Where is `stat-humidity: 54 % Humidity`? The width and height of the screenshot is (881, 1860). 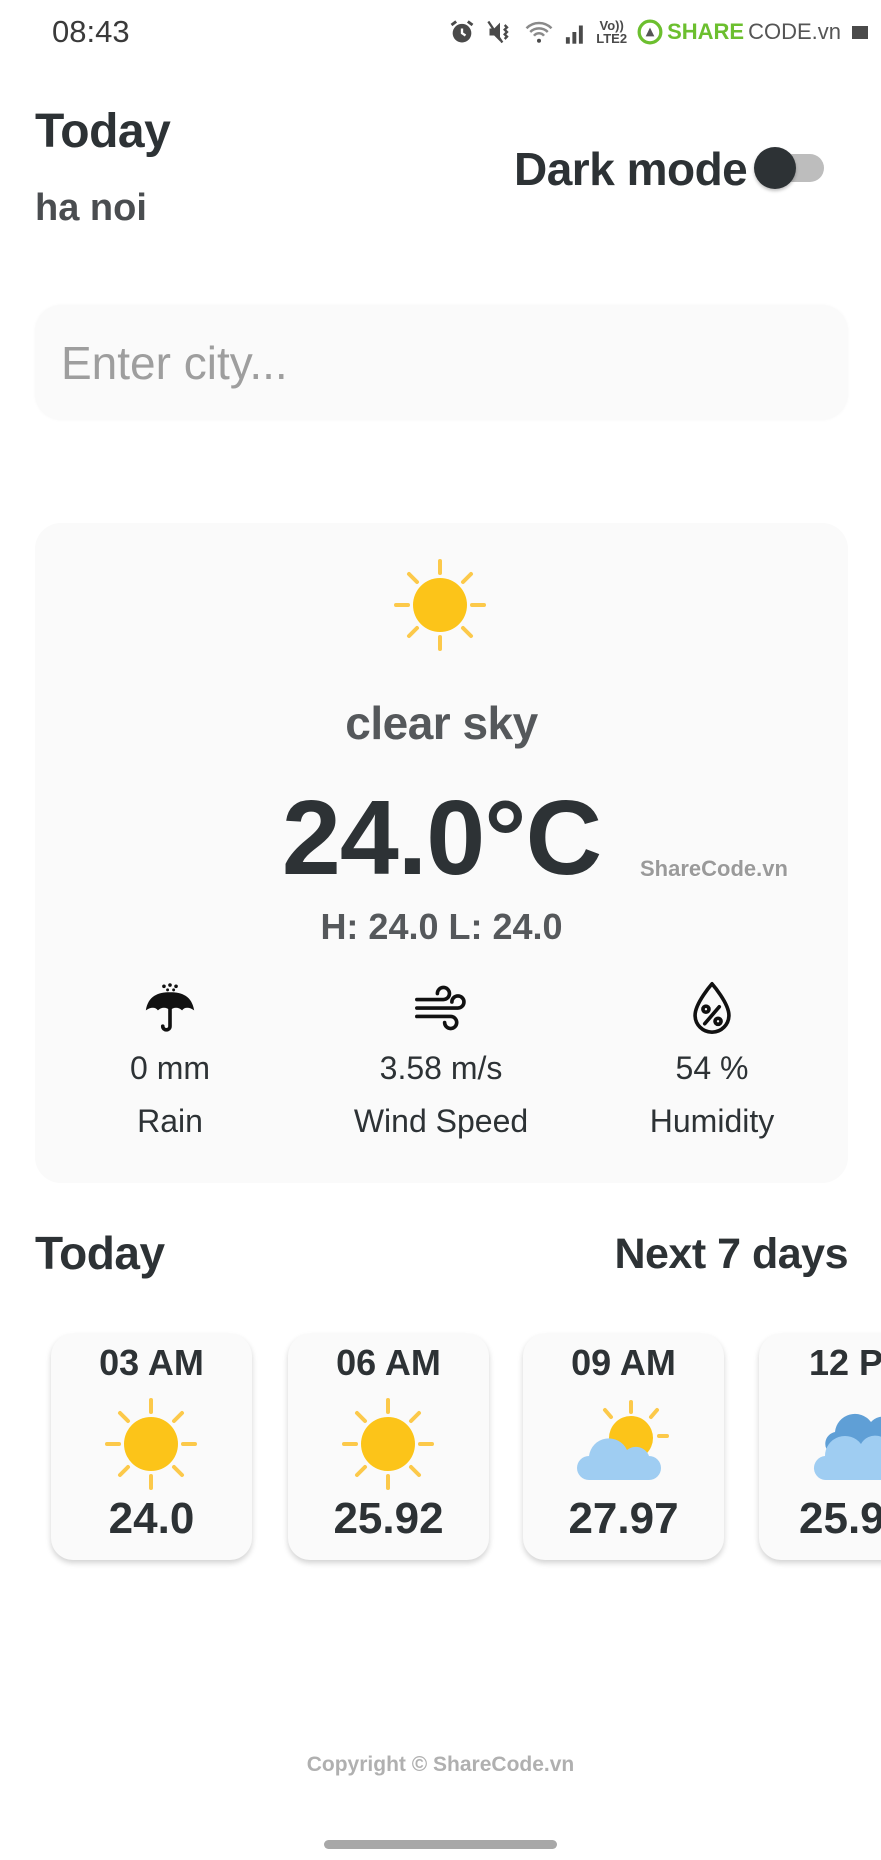 stat-humidity: 54 % Humidity is located at coordinates (712, 1059).